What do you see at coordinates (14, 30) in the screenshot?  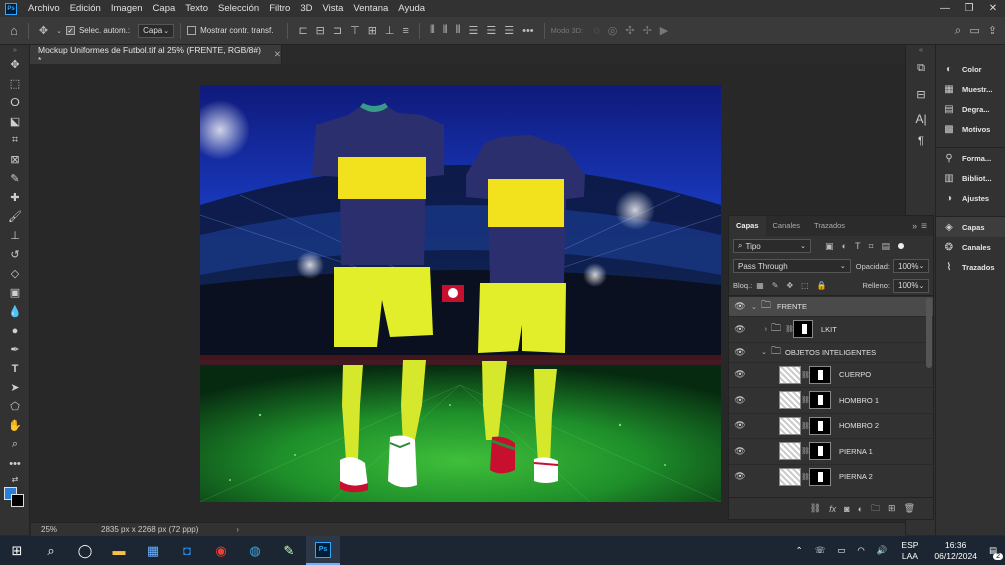 I see `home-icon: ⌂` at bounding box center [14, 30].